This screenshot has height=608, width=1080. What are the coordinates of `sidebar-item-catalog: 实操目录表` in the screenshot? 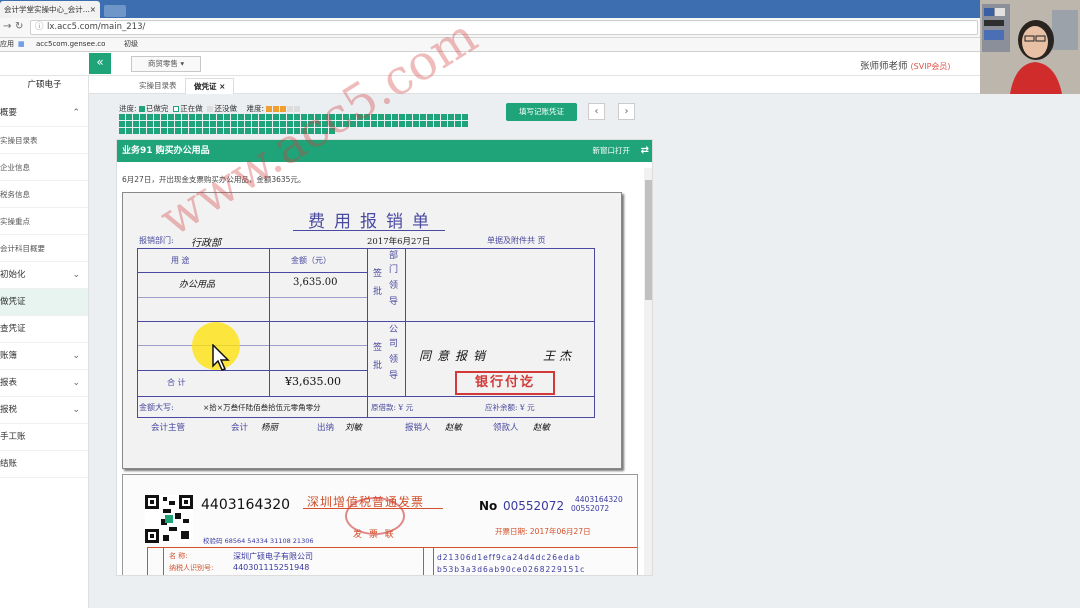 It's located at (44, 140).